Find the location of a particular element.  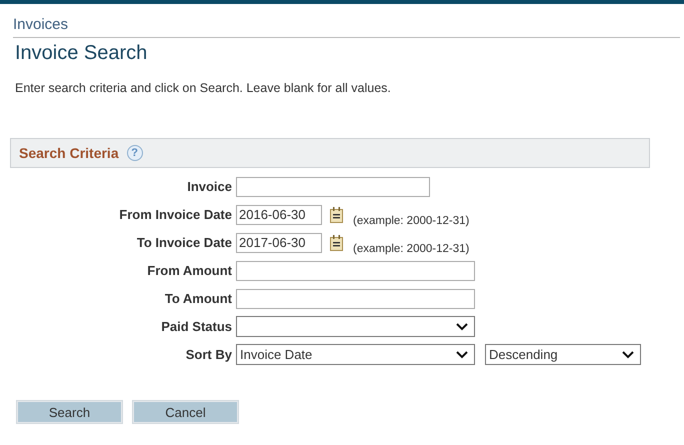

dropdown: Descending is located at coordinates (563, 354).